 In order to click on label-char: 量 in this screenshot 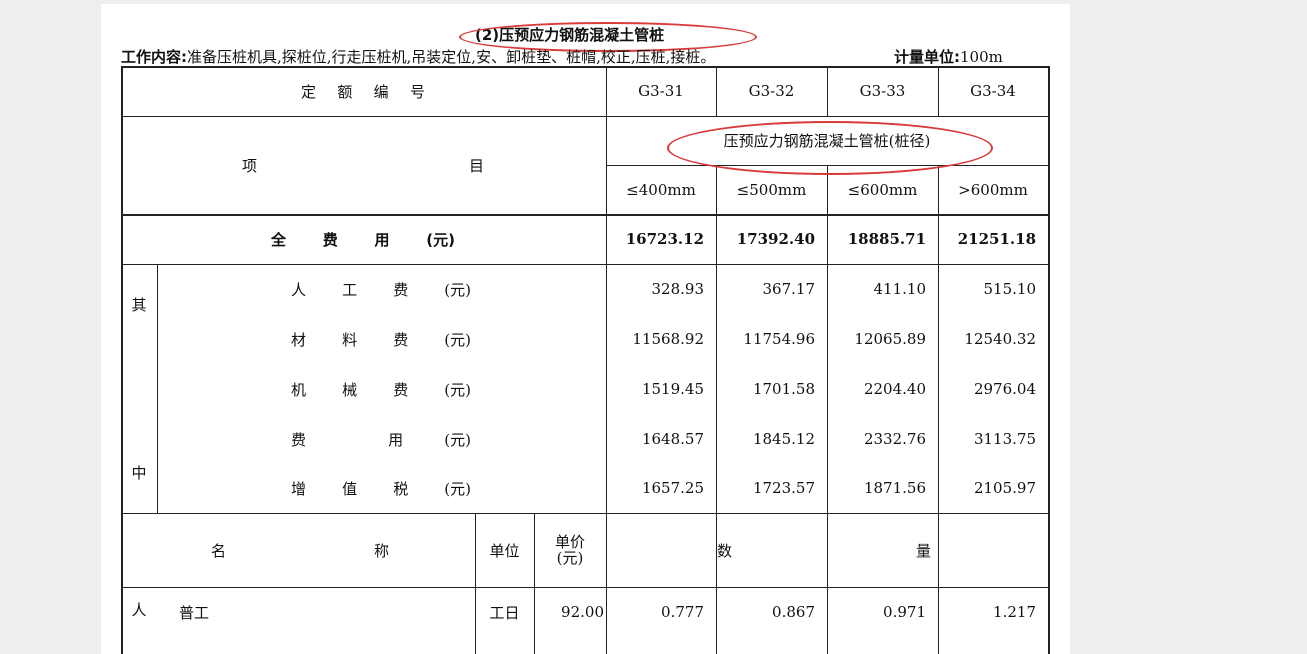, I will do `click(923, 550)`.